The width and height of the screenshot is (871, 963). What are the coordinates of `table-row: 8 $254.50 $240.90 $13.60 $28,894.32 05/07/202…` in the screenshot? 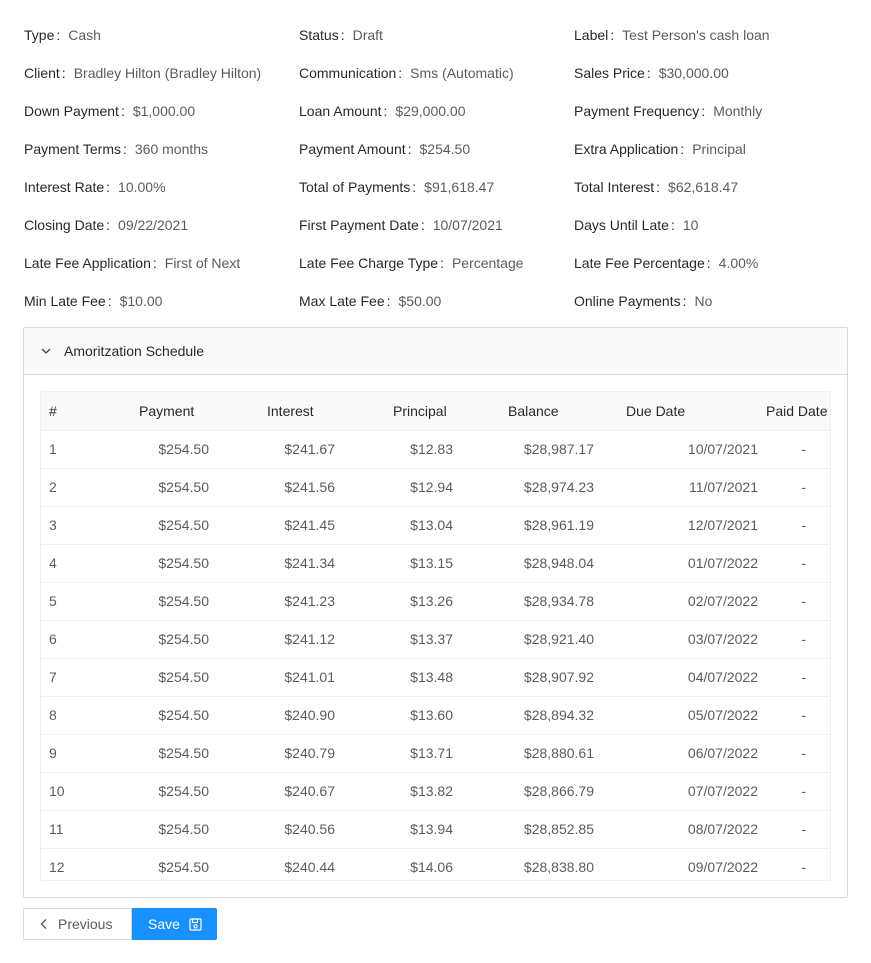 It's located at (435, 715).